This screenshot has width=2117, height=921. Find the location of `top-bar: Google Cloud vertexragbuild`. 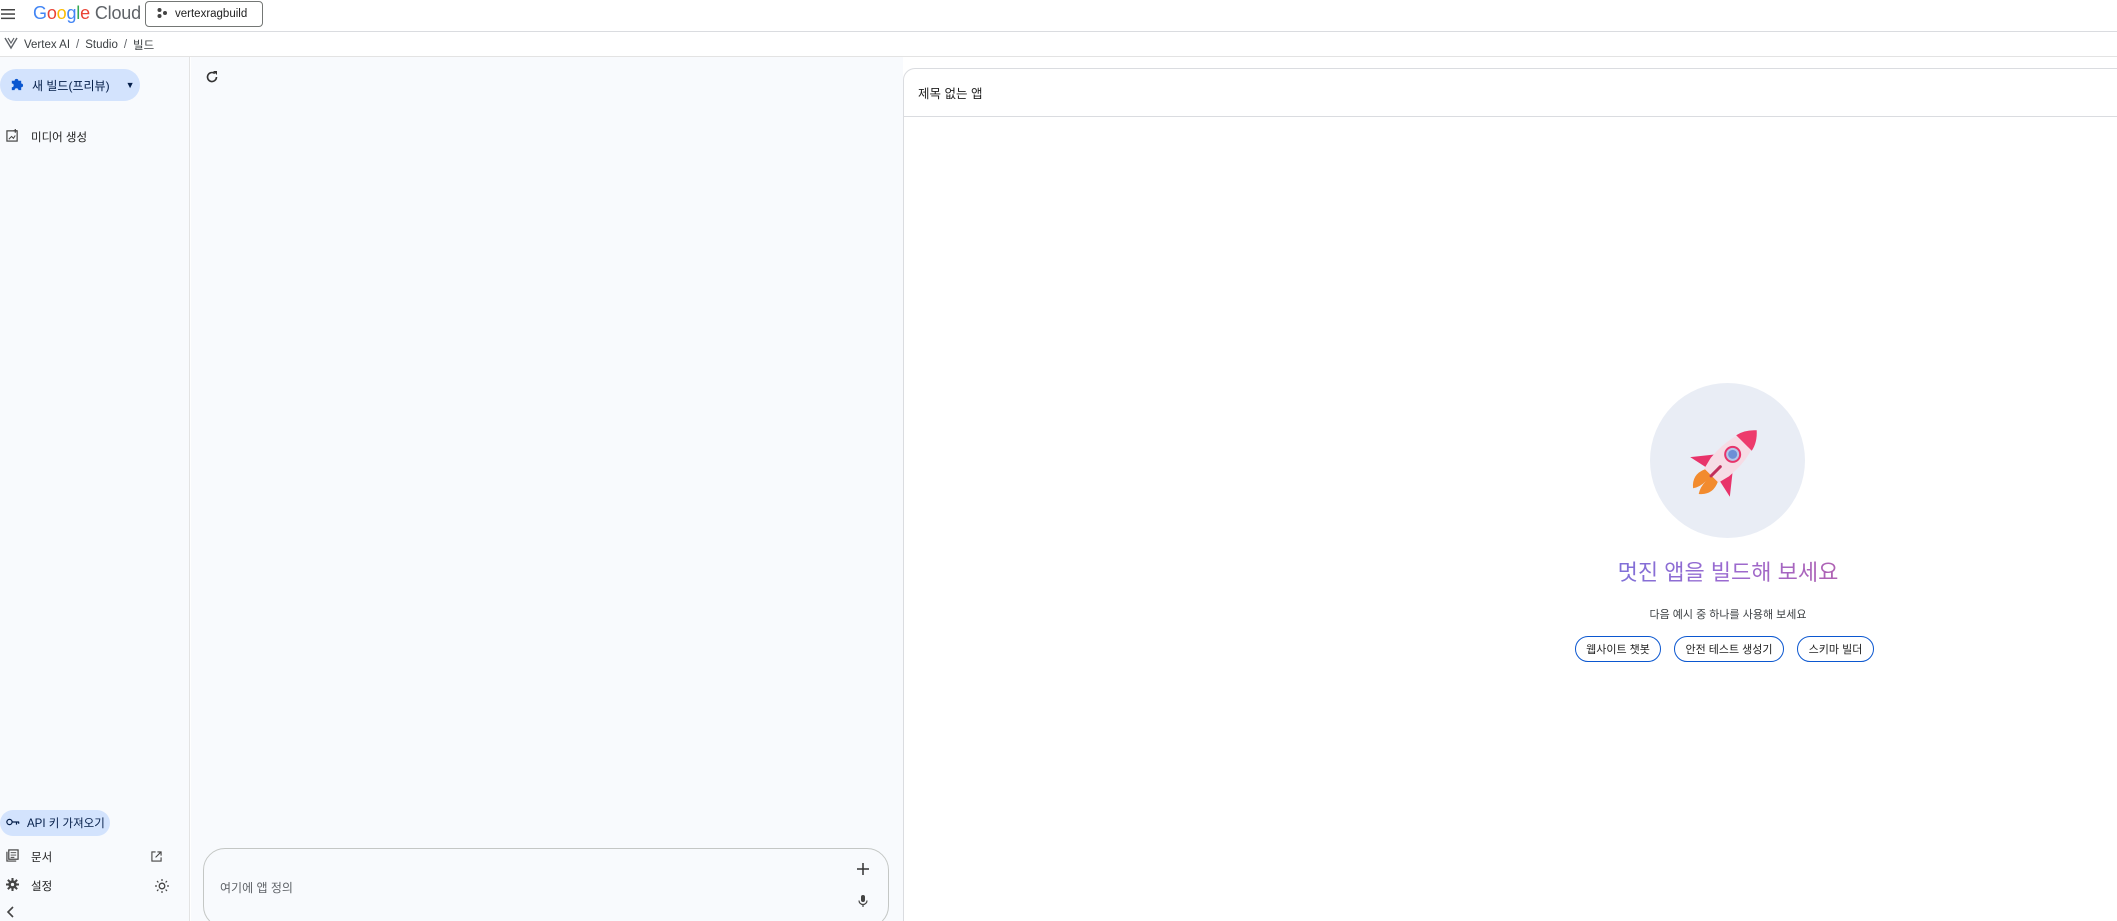

top-bar: Google Cloud vertexragbuild is located at coordinates (1058, 16).